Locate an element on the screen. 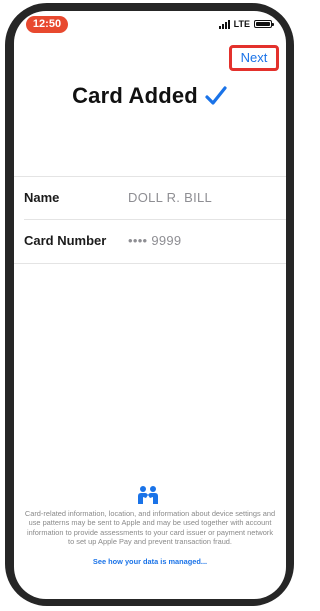 The height and width of the screenshot is (611, 320). table-bottom-divider is located at coordinates (150, 263).